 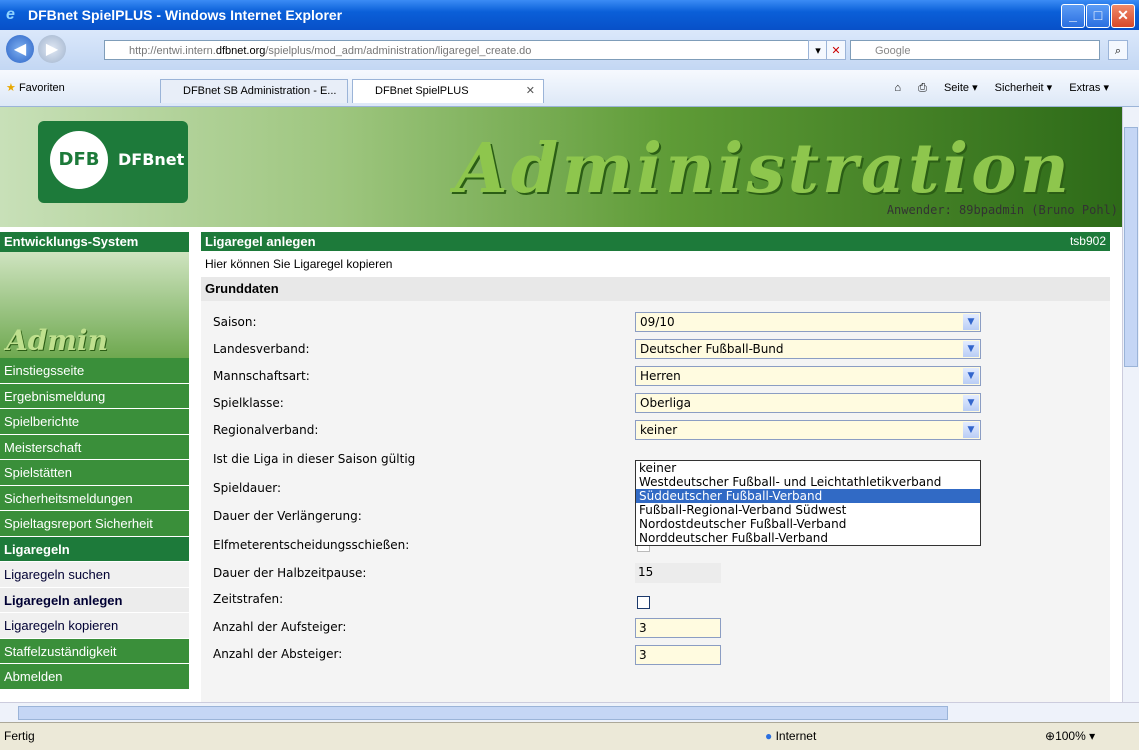 I want to click on sidebar-item: Ligaregeln anlegen, so click(x=94, y=600).